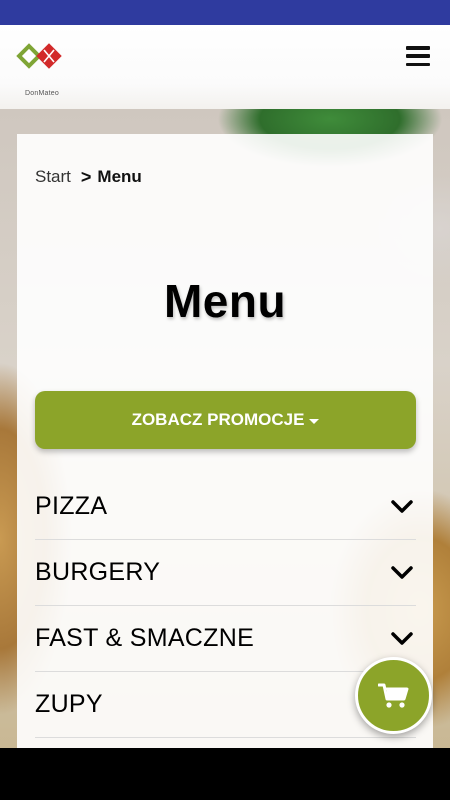  I want to click on caret-down-icon, so click(314, 421).